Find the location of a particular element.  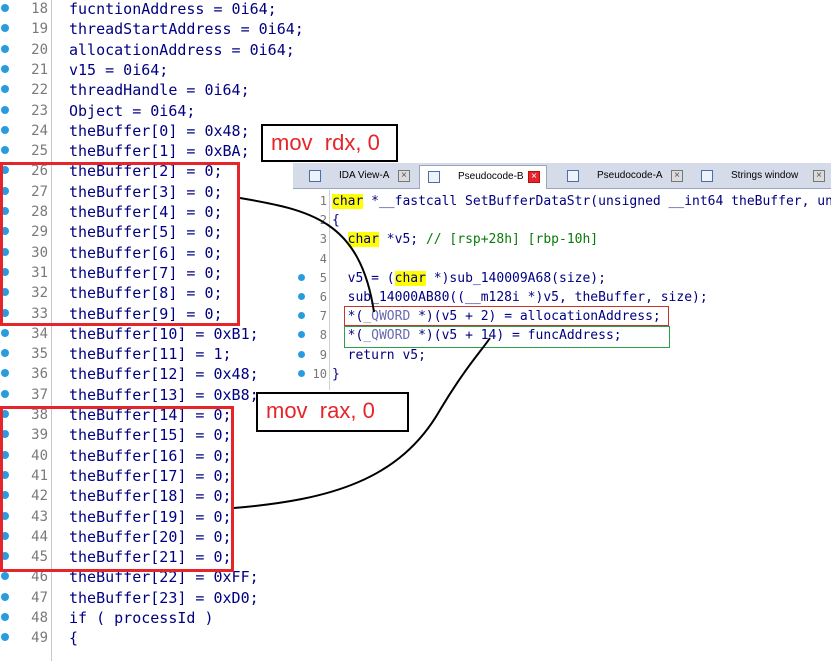

pseudocode-line: 9 return v5; is located at coordinates (562, 355).